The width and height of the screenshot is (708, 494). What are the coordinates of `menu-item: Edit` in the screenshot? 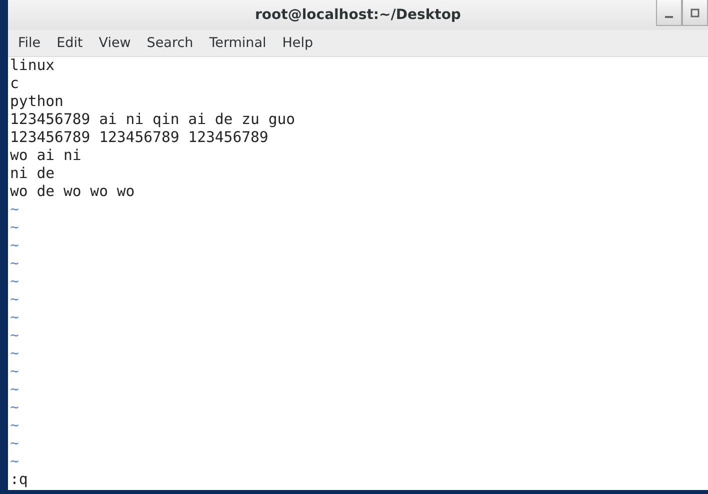 It's located at (69, 43).